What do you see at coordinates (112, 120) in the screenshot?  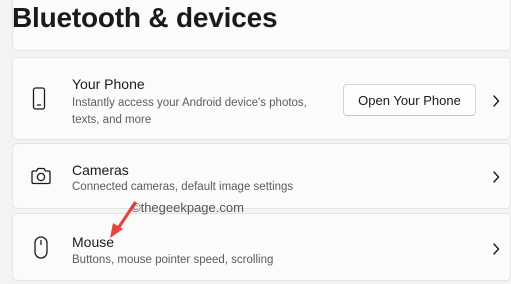 I see `your-phone-description-line-2: texts, and more` at bounding box center [112, 120].